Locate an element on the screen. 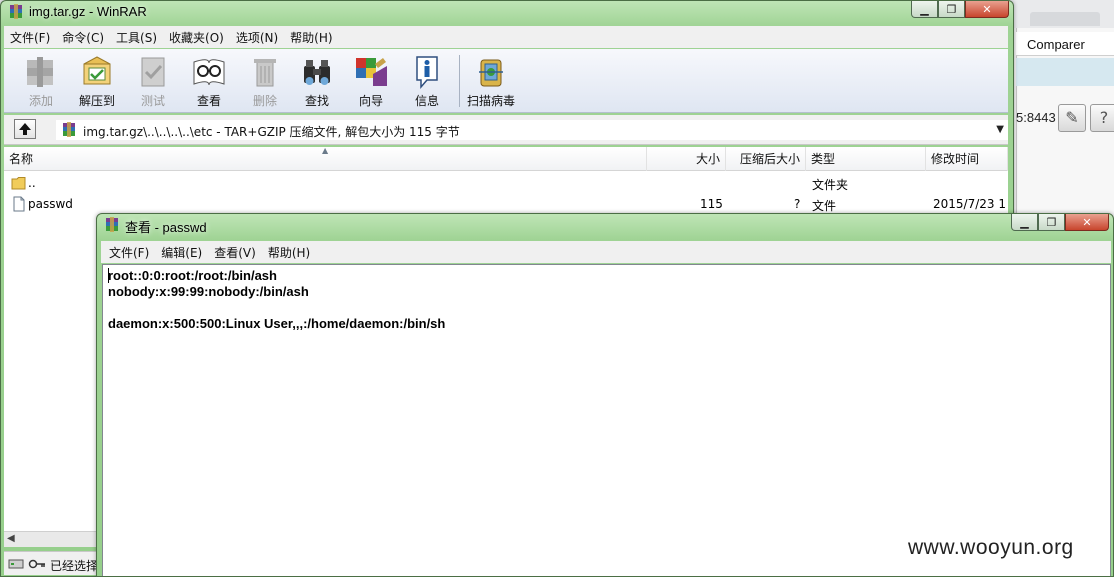 The image size is (1114, 577). menu-file: 文件(F) is located at coordinates (30, 37).